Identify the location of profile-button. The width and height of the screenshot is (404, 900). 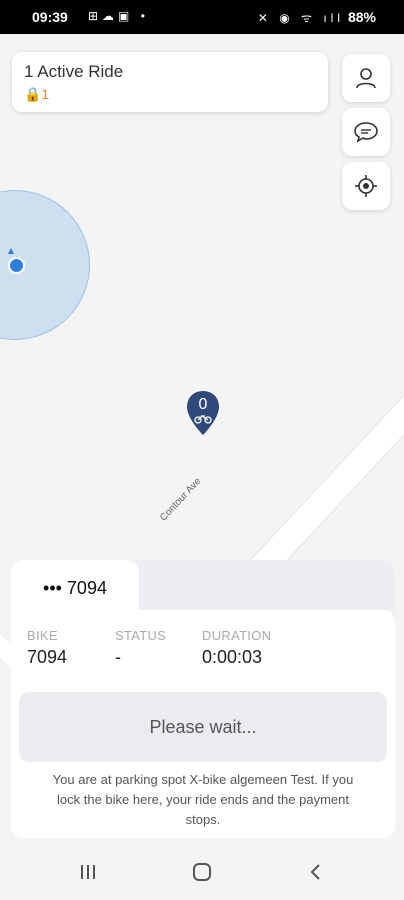
(366, 78).